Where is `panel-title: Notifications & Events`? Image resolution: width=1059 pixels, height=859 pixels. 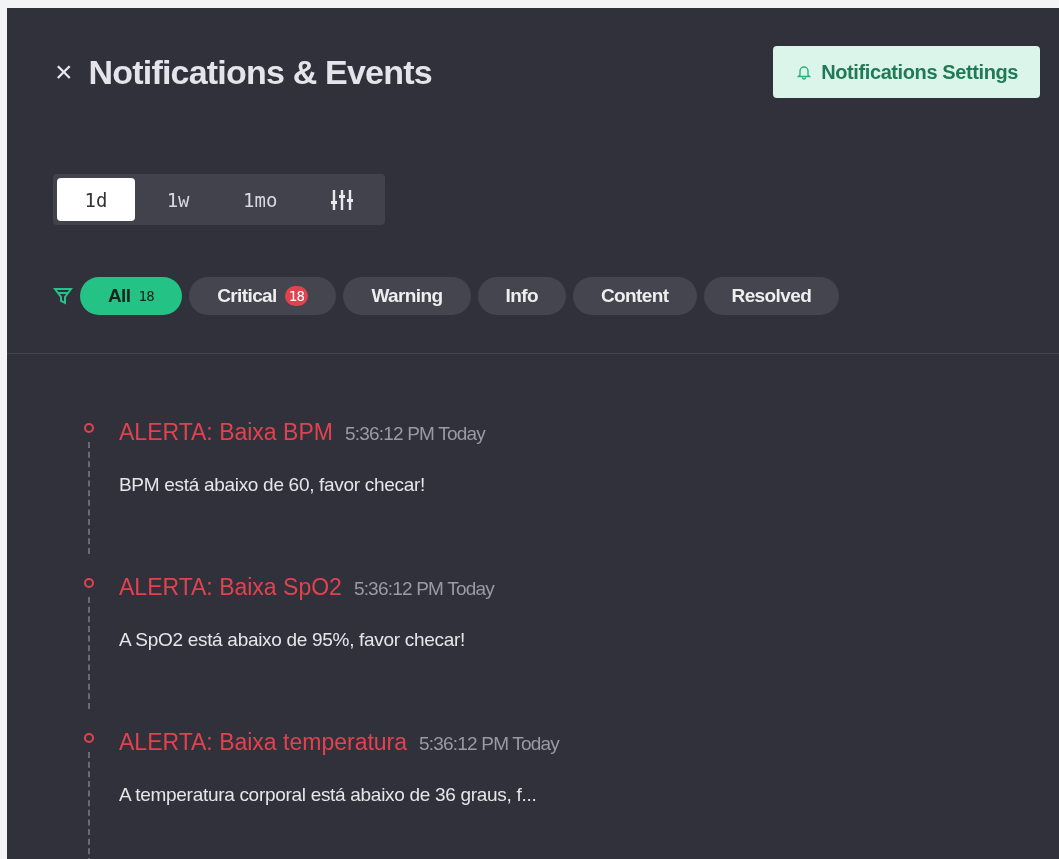 panel-title: Notifications & Events is located at coordinates (260, 72).